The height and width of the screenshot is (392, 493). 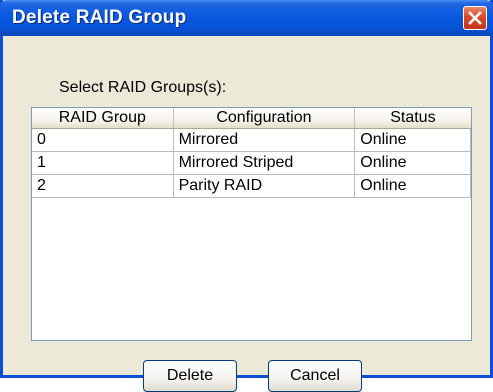 I want to click on table-header-row: RAID Group Configuration Status, so click(x=251, y=118).